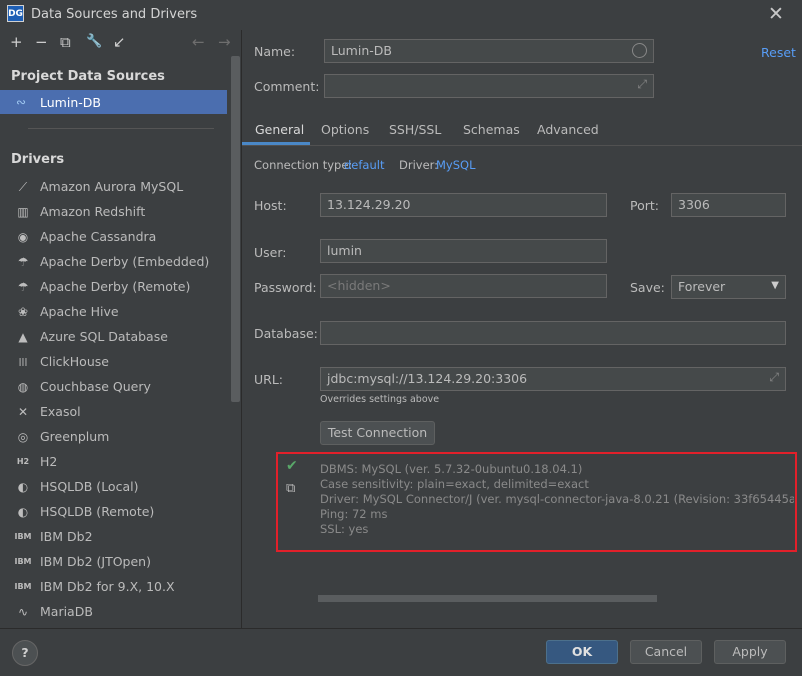 Image resolution: width=802 pixels, height=676 pixels. I want to click on connection-type-label: Connection type:, so click(303, 165).